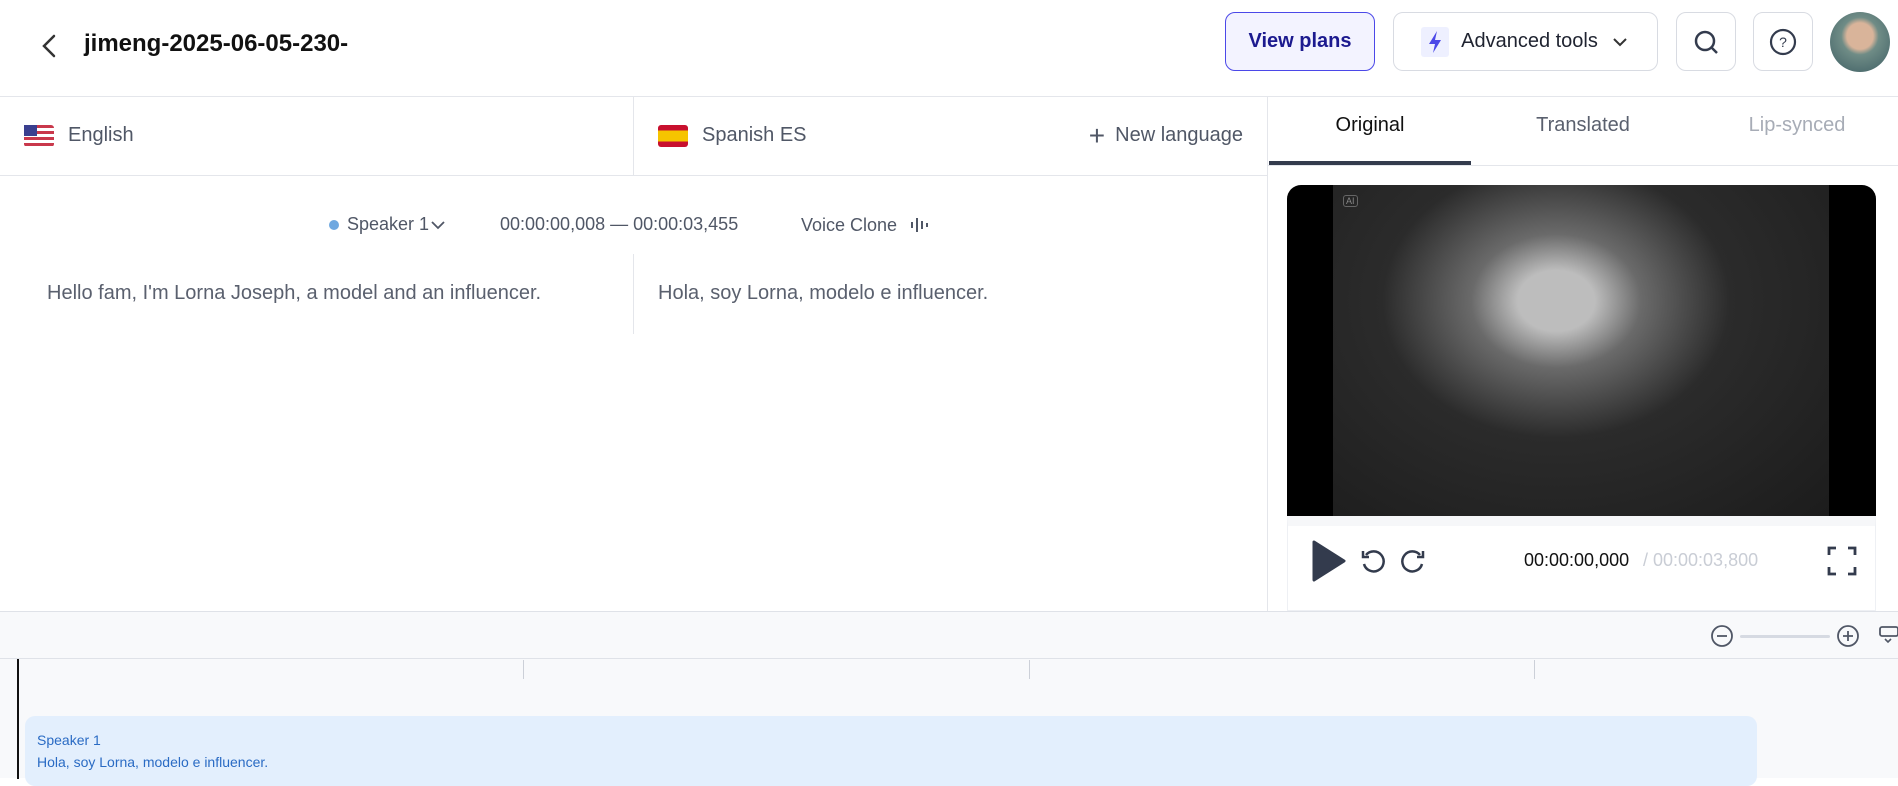  I want to click on zoom-slider, so click(1785, 636).